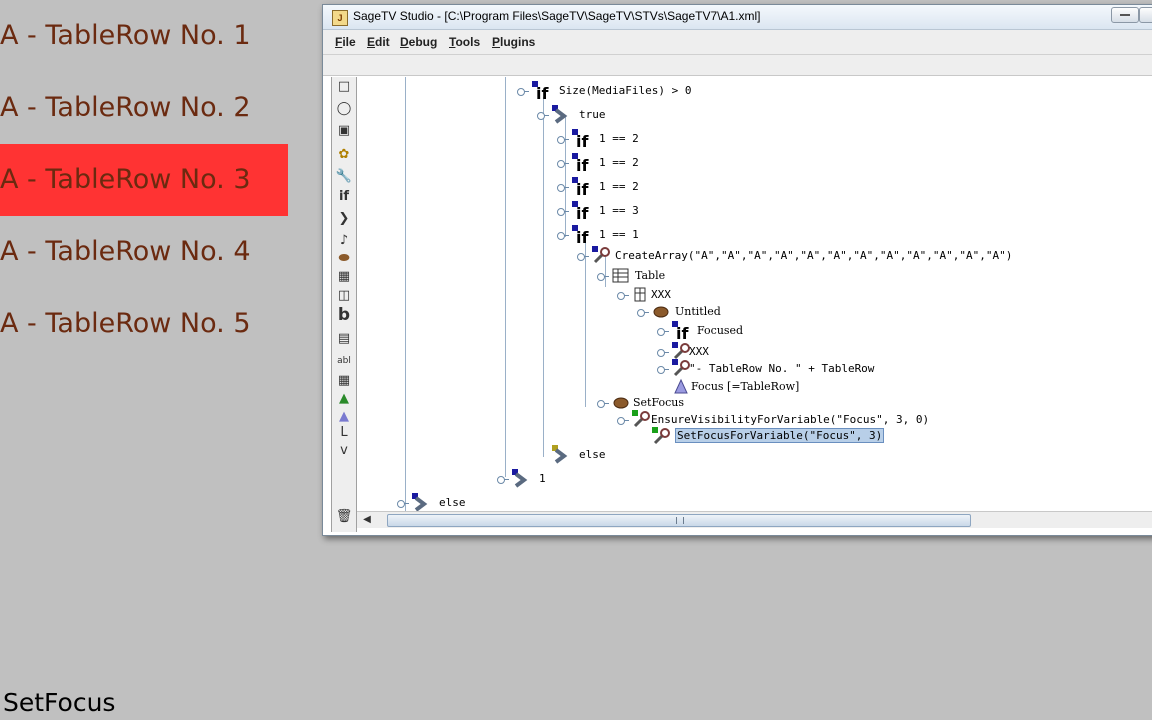 The height and width of the screenshot is (720, 1152). Describe the element at coordinates (344, 219) in the screenshot. I see `branch-icon: ❯` at that location.